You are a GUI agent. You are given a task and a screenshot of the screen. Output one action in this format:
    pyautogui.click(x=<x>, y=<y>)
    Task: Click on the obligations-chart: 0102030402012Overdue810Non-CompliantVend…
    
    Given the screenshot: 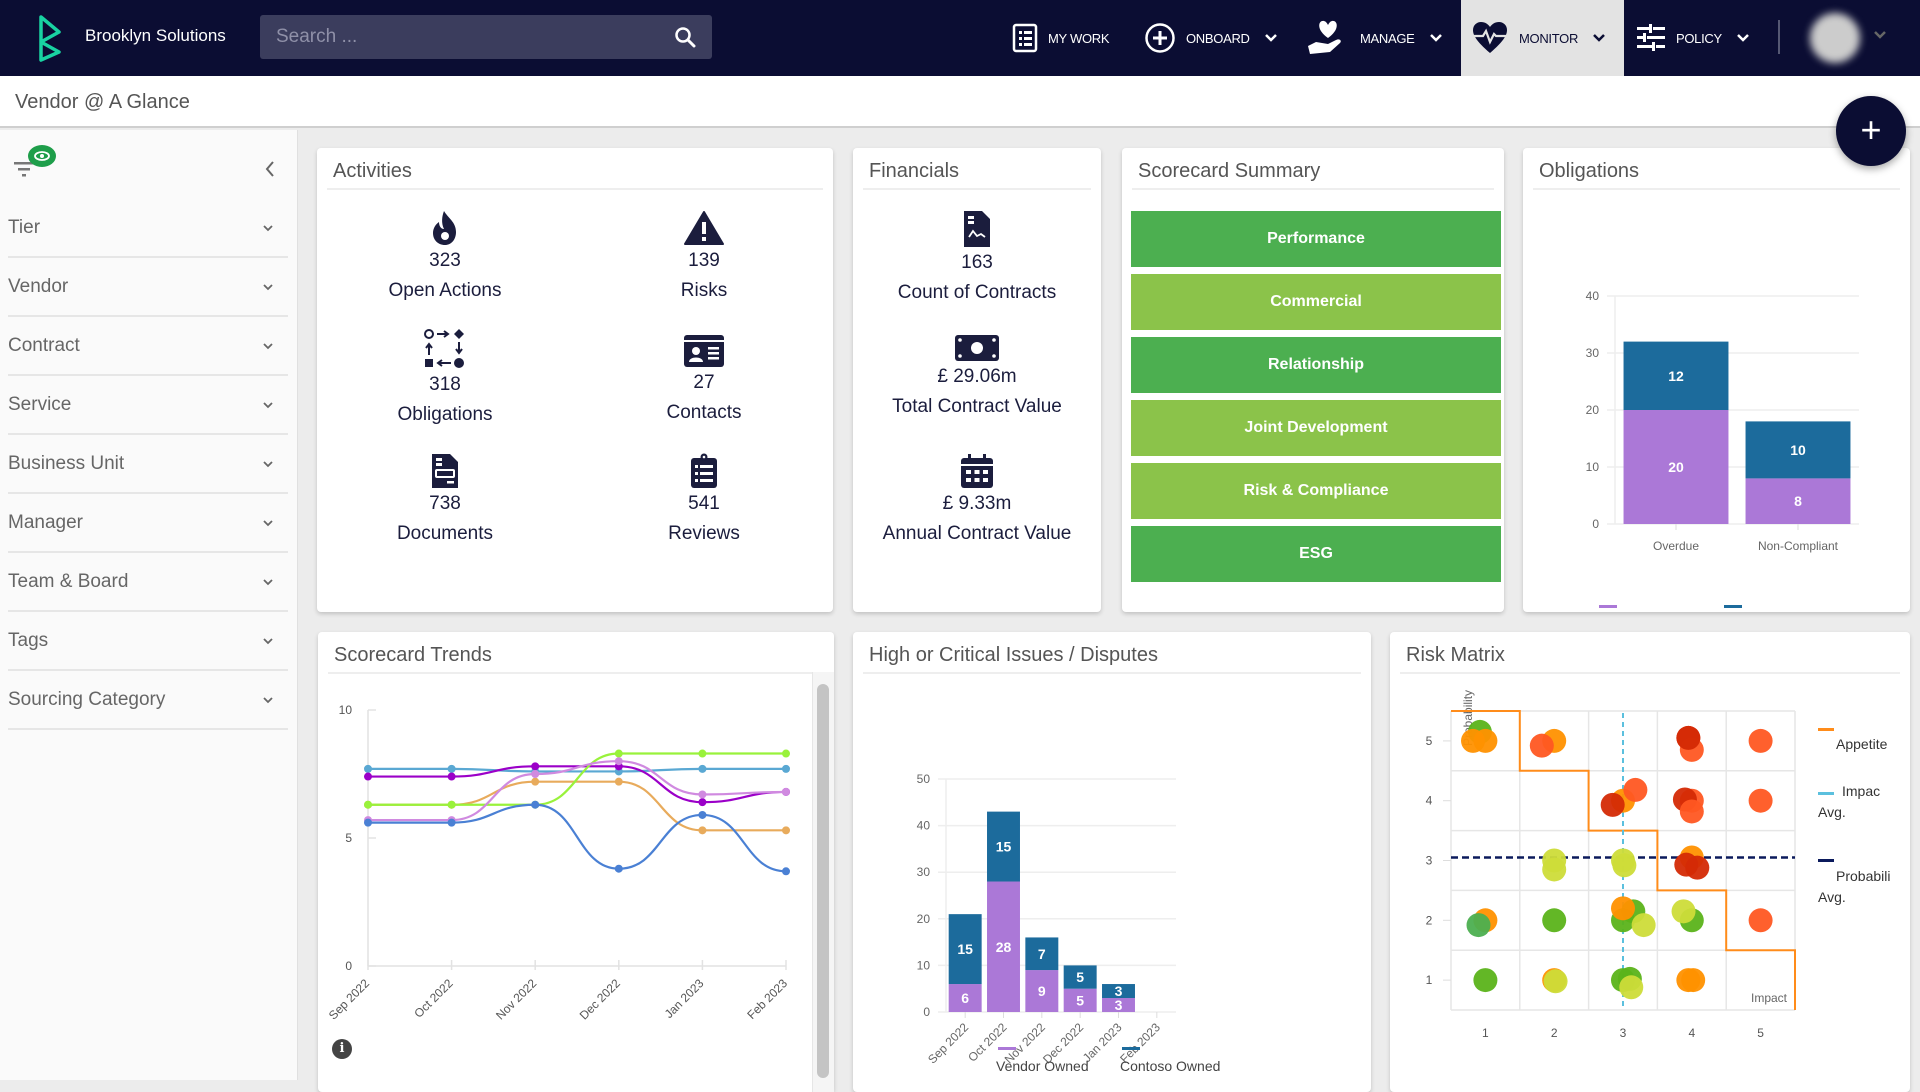 What is the action you would take?
    pyautogui.click(x=1722, y=448)
    